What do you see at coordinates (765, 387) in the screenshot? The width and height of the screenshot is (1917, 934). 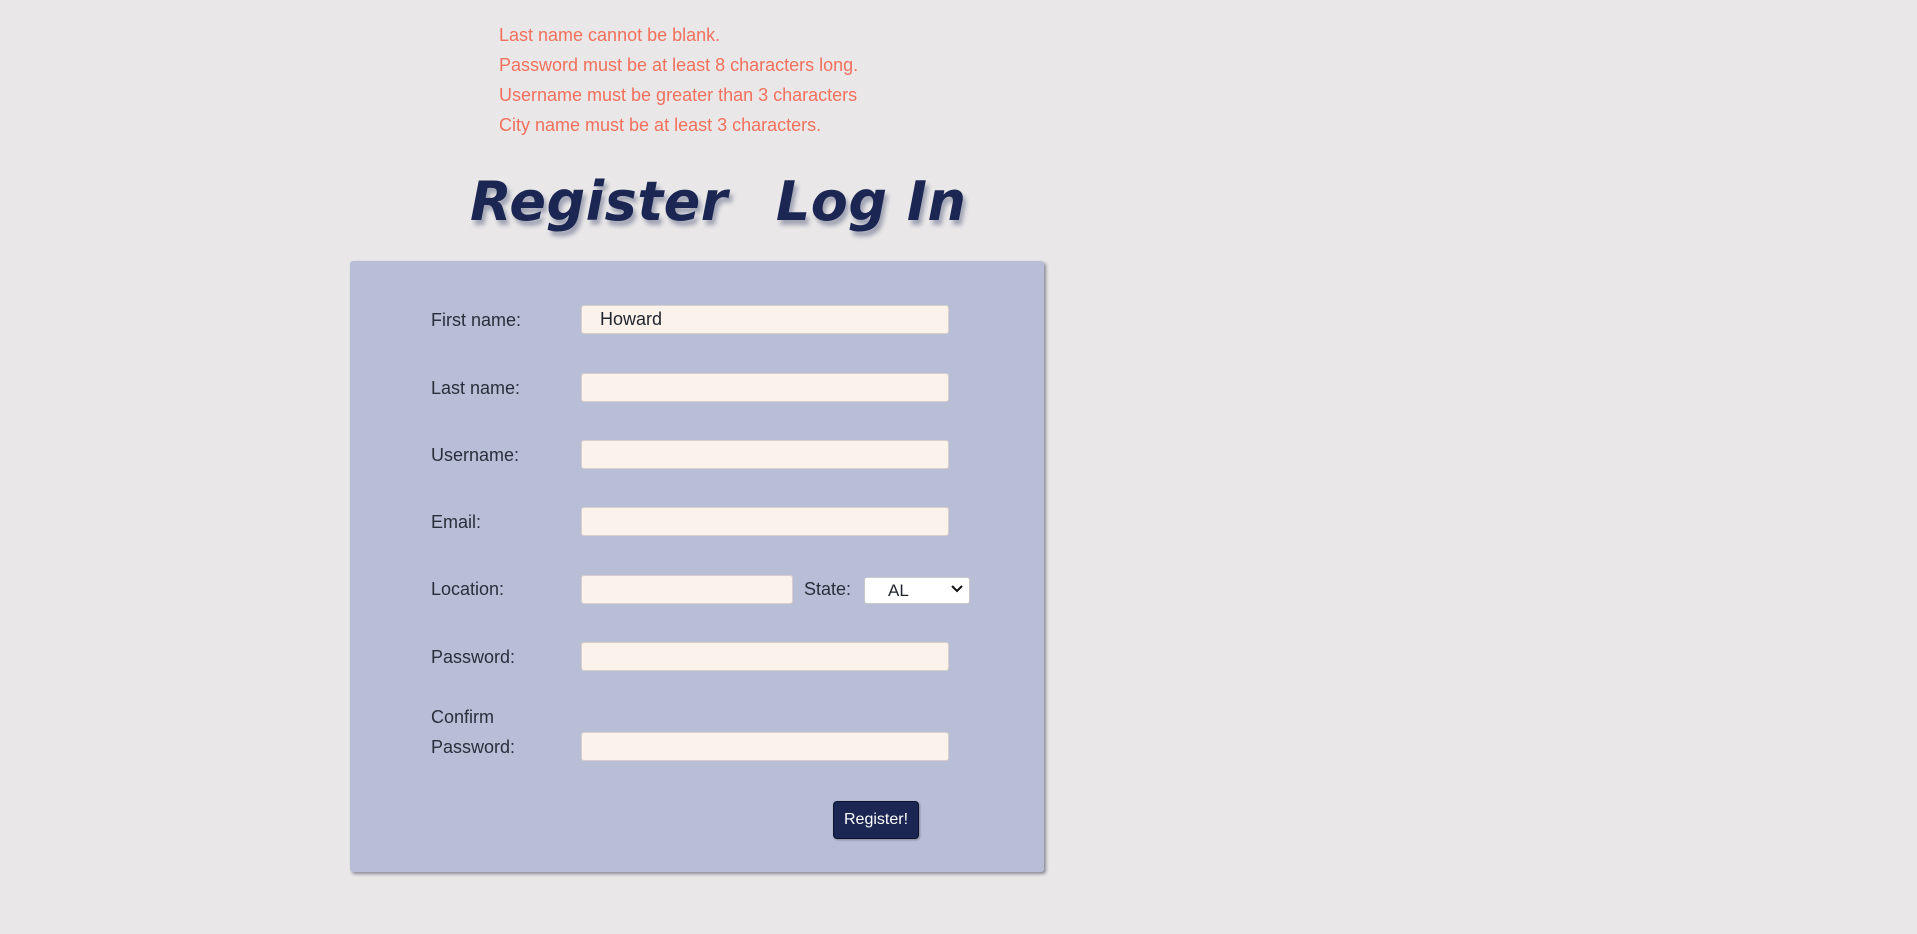 I see `last-name-field` at bounding box center [765, 387].